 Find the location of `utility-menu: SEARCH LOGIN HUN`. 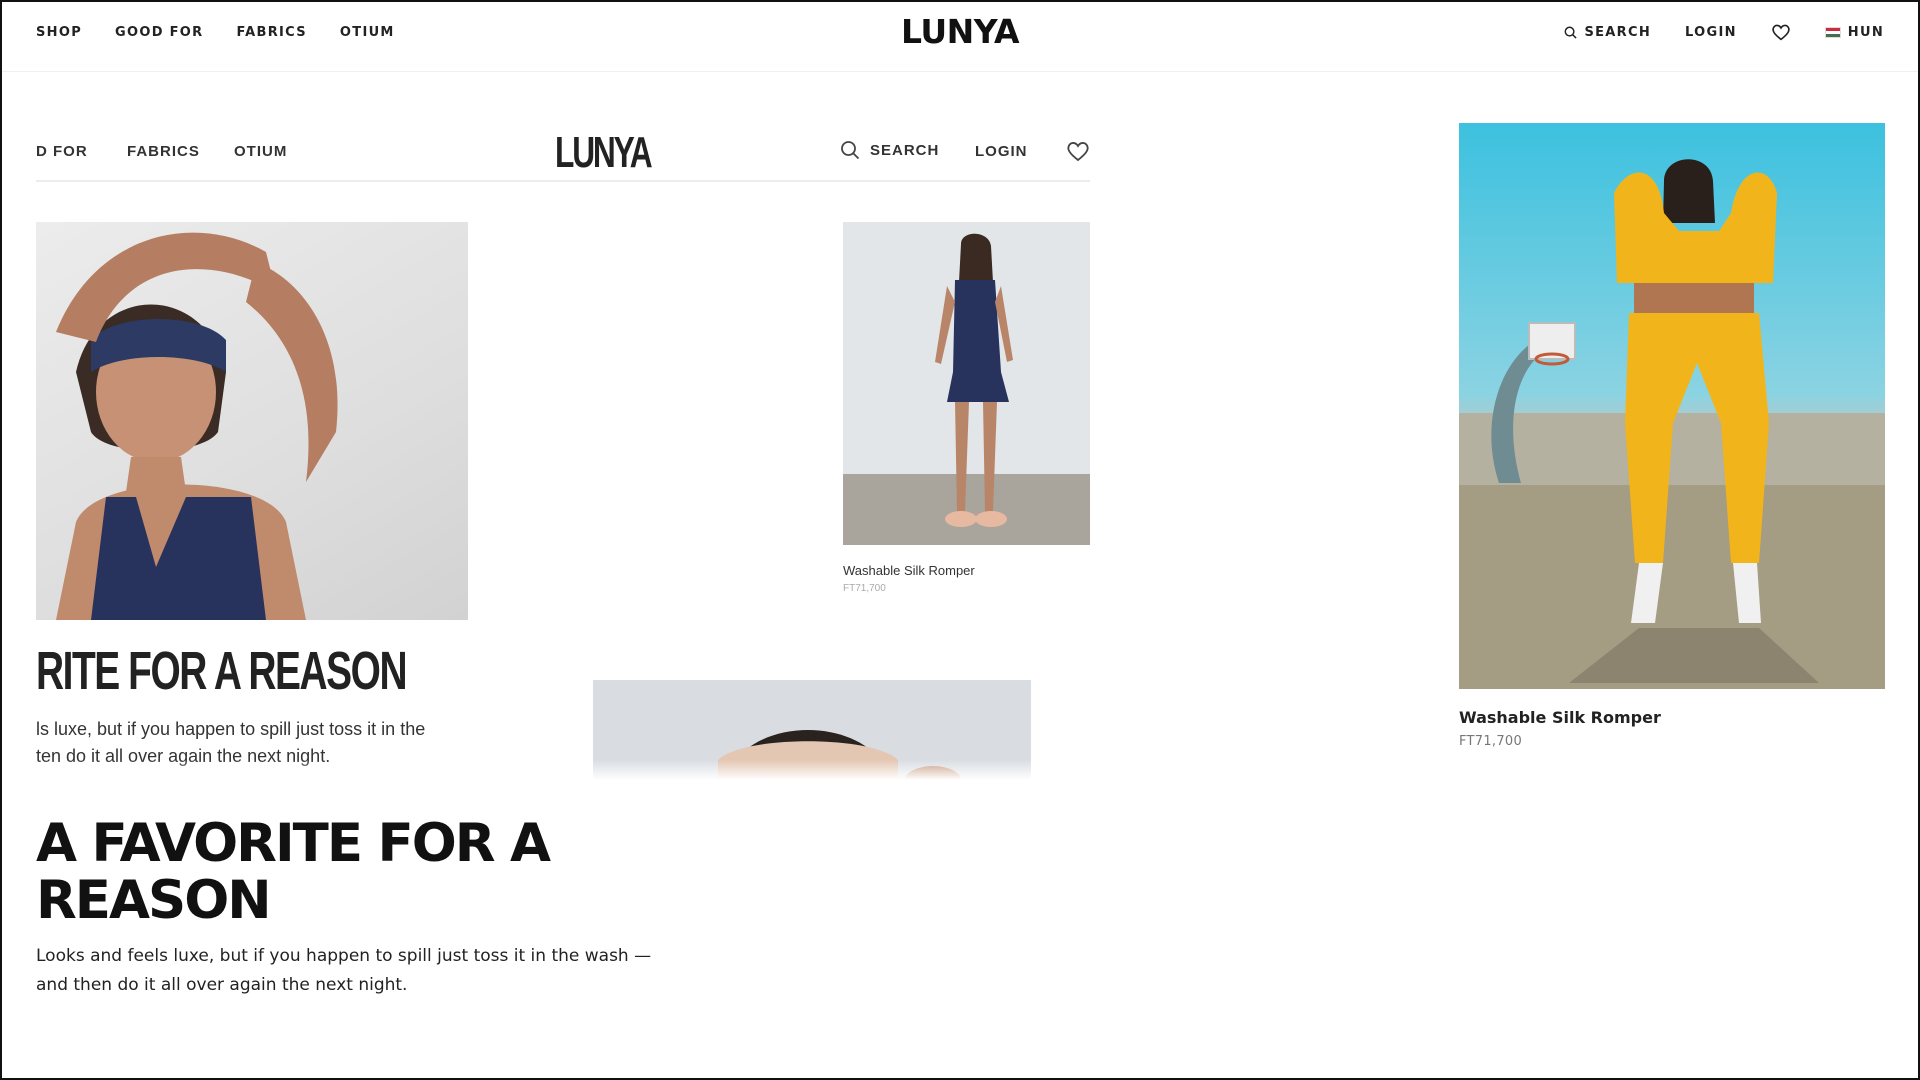

utility-menu: SEARCH LOGIN HUN is located at coordinates (1724, 32).